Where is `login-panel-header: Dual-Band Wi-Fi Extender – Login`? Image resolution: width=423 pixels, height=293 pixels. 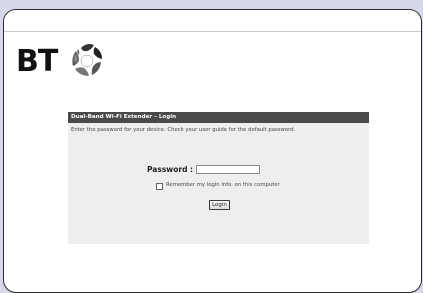 login-panel-header: Dual-Band Wi-Fi Extender – Login is located at coordinates (218, 117).